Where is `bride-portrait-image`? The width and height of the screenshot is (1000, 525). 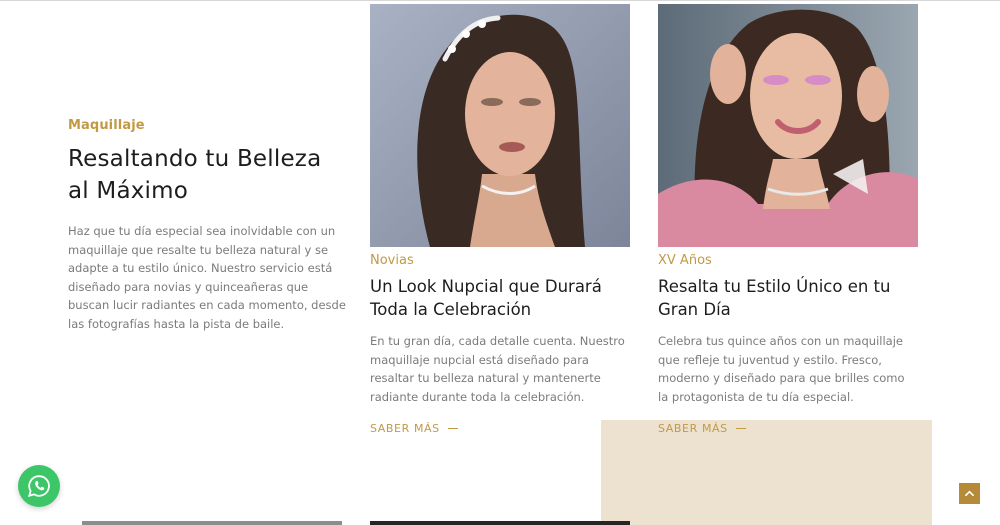
bride-portrait-image is located at coordinates (500, 125).